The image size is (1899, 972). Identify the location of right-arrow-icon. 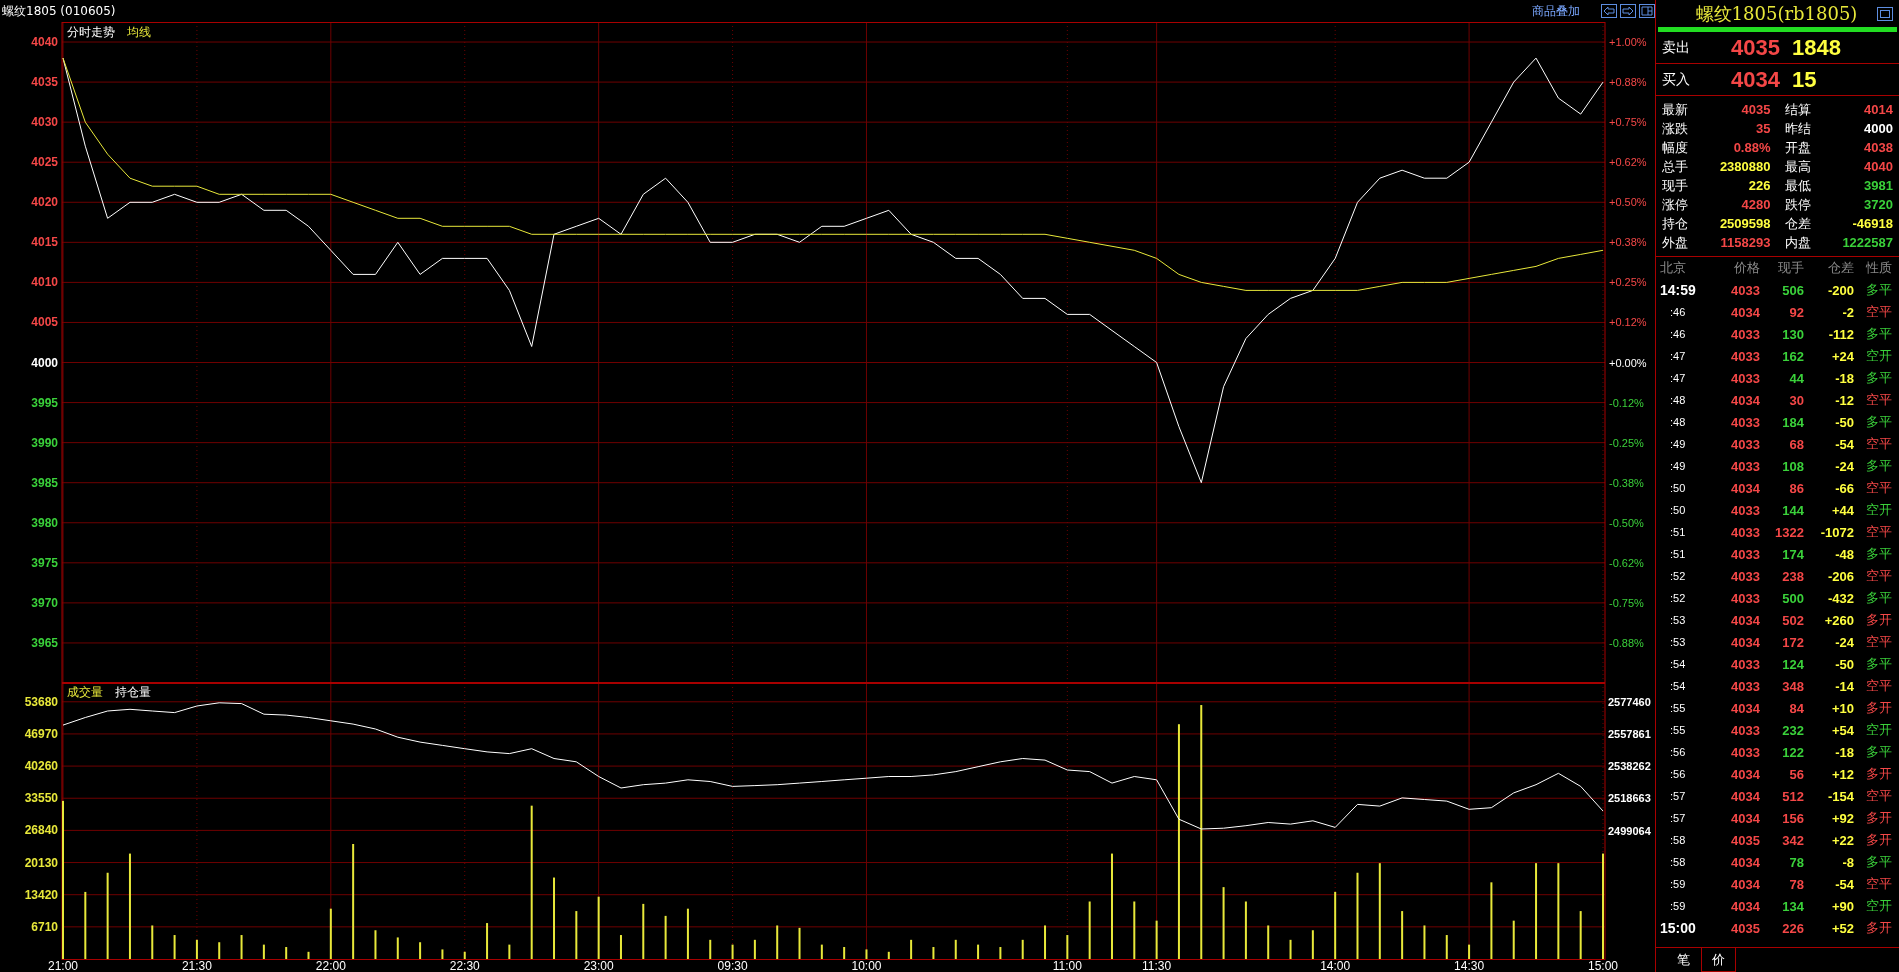
(1628, 11).